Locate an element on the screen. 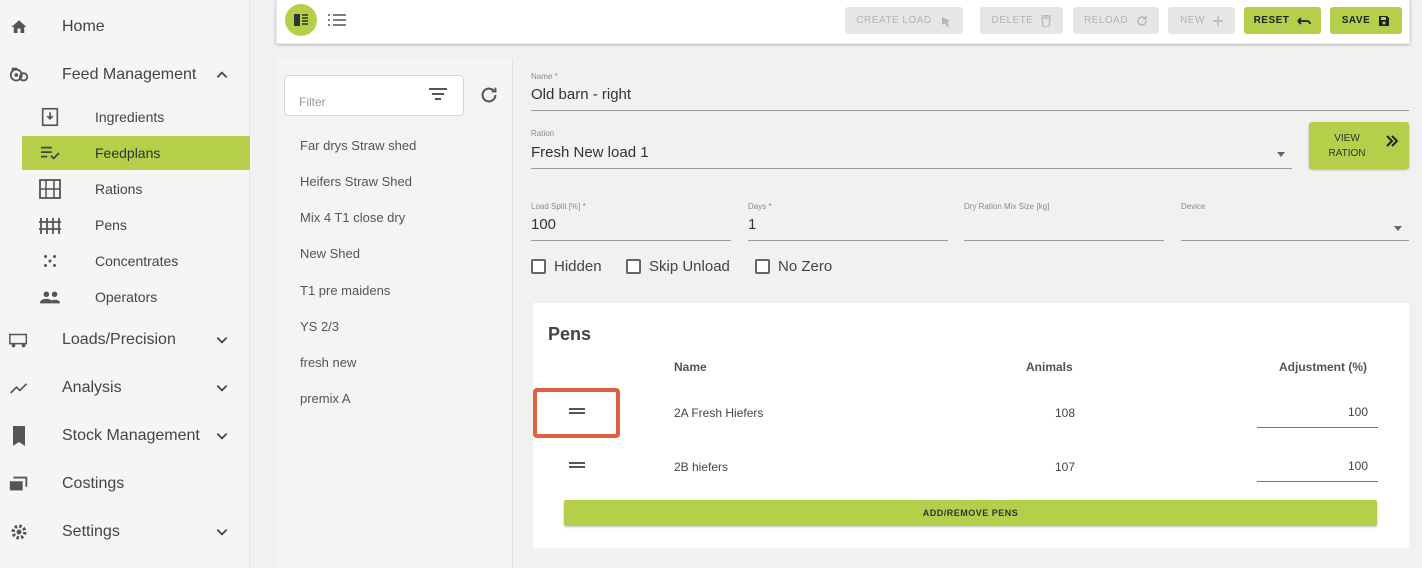 This screenshot has height=568, width=1422. nav-feed-management-label: Feed Management is located at coordinates (129, 74).